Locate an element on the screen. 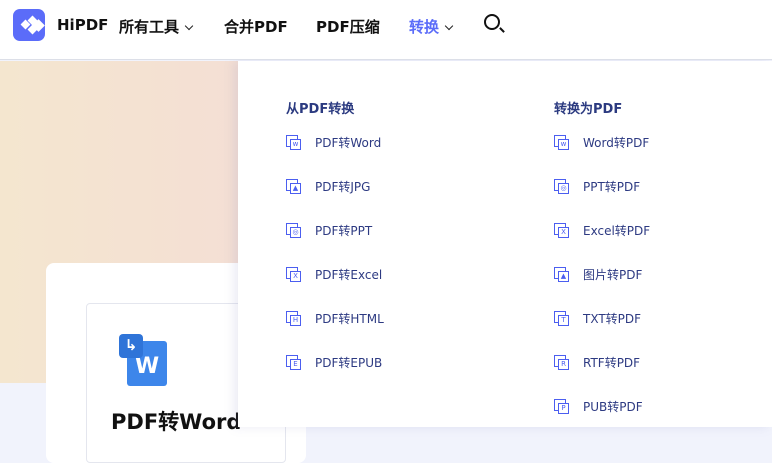 The height and width of the screenshot is (463, 772). top-nav: HiPDF 所有工具 合并PDF PDF压缩 转换 is located at coordinates (386, 30).